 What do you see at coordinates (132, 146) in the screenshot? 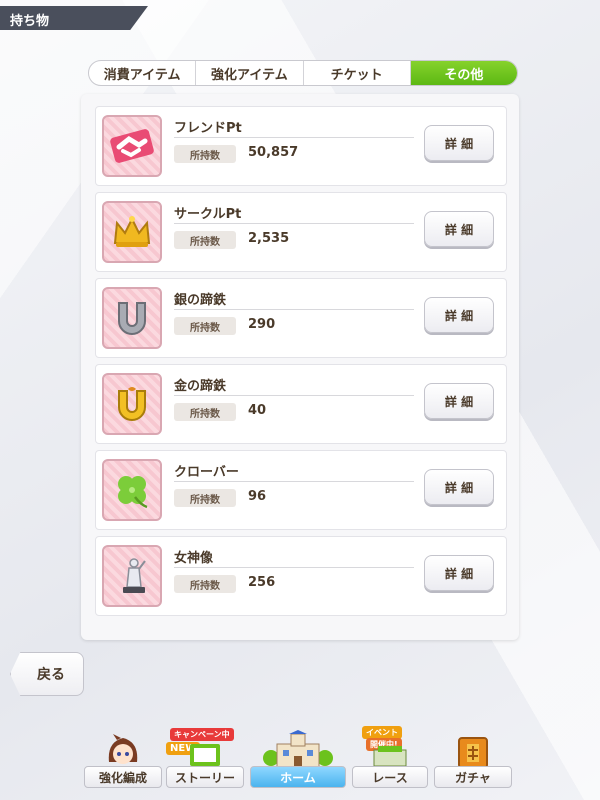
I see `handshake-icon` at bounding box center [132, 146].